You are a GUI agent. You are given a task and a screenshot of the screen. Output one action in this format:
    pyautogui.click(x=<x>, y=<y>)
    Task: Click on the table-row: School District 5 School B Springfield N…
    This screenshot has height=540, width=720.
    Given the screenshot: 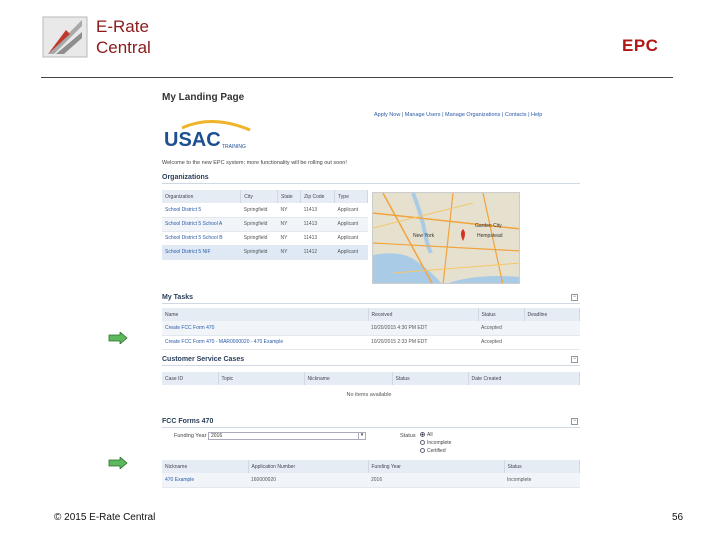 What is the action you would take?
    pyautogui.click(x=265, y=238)
    